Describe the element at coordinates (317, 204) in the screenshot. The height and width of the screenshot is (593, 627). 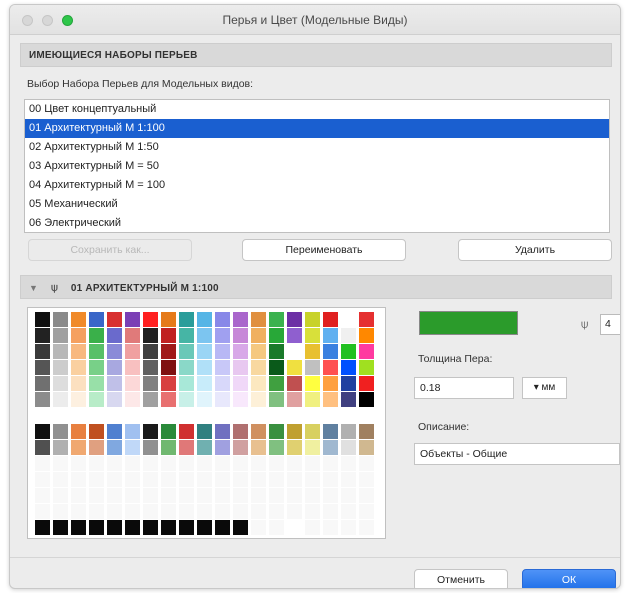
I see `list-item: 05 Механический` at that location.